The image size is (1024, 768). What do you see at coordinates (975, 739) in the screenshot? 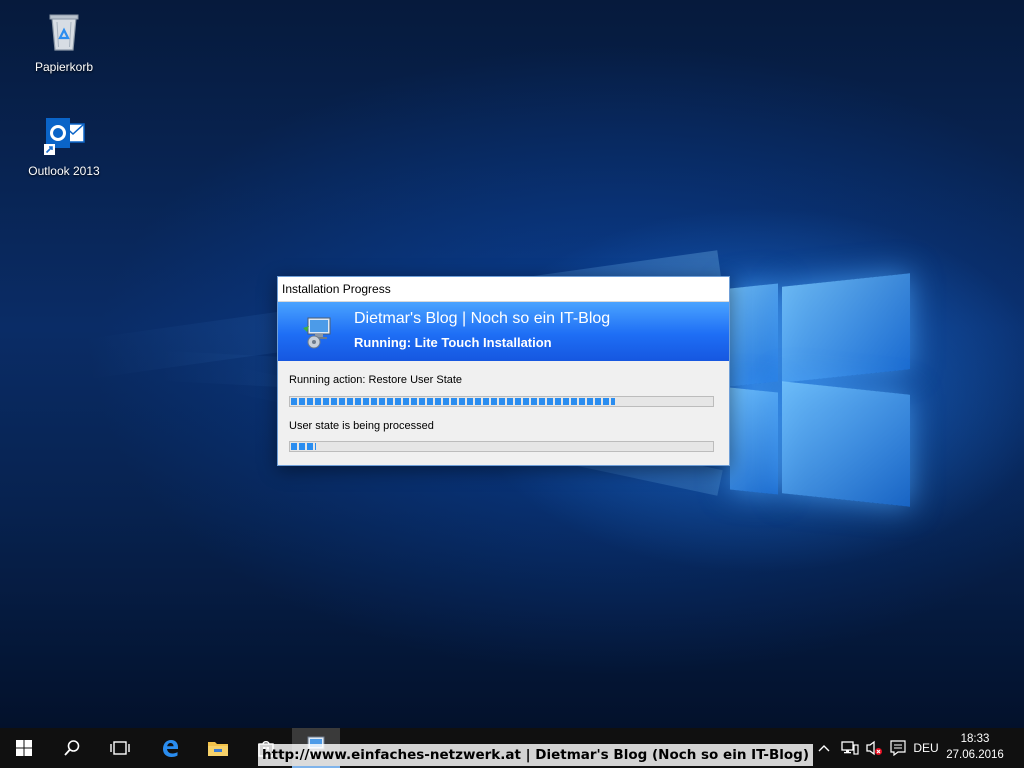
I see `clock-time: 18:33` at bounding box center [975, 739].